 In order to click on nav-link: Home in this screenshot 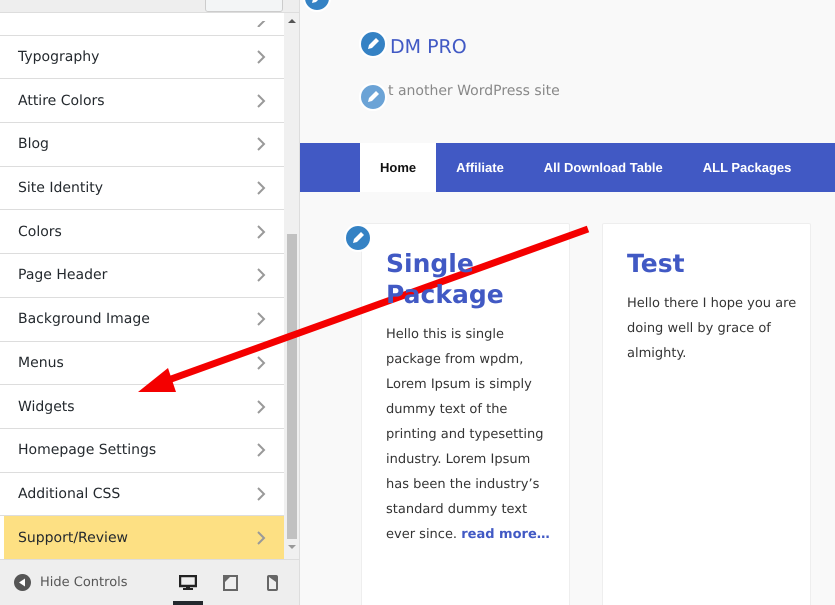, I will do `click(398, 167)`.